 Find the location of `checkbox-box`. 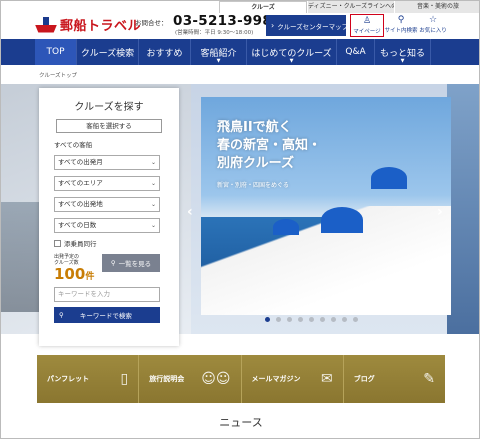

checkbox-box is located at coordinates (57, 243).